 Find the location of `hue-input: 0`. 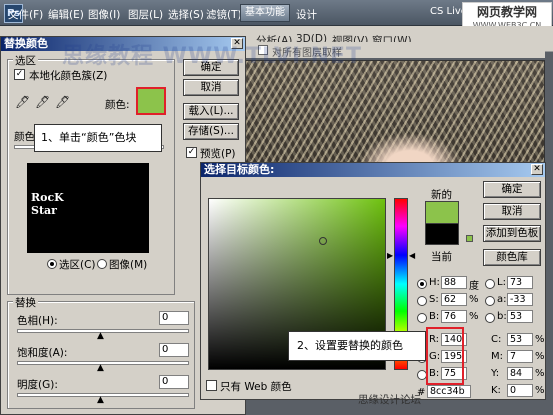

hue-input: 0 is located at coordinates (174, 318).